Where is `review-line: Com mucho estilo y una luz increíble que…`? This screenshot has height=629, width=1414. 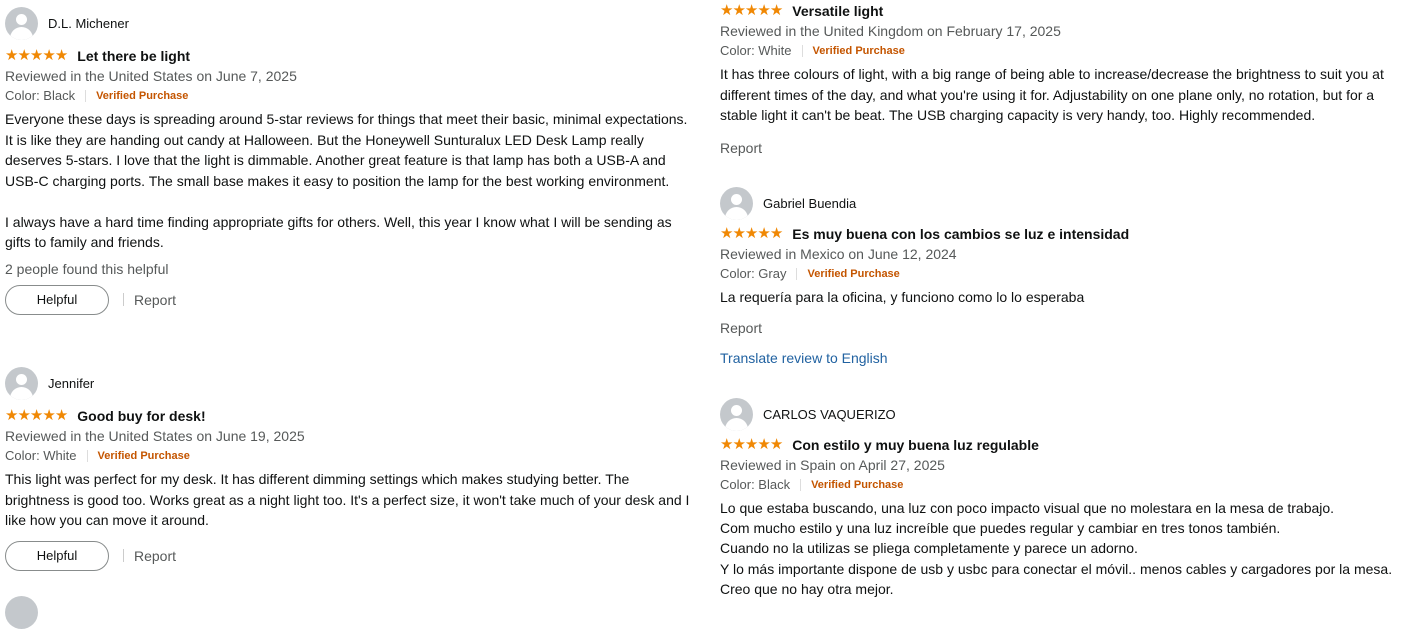 review-line: Com mucho estilo y una luz increíble que… is located at coordinates (1000, 528).